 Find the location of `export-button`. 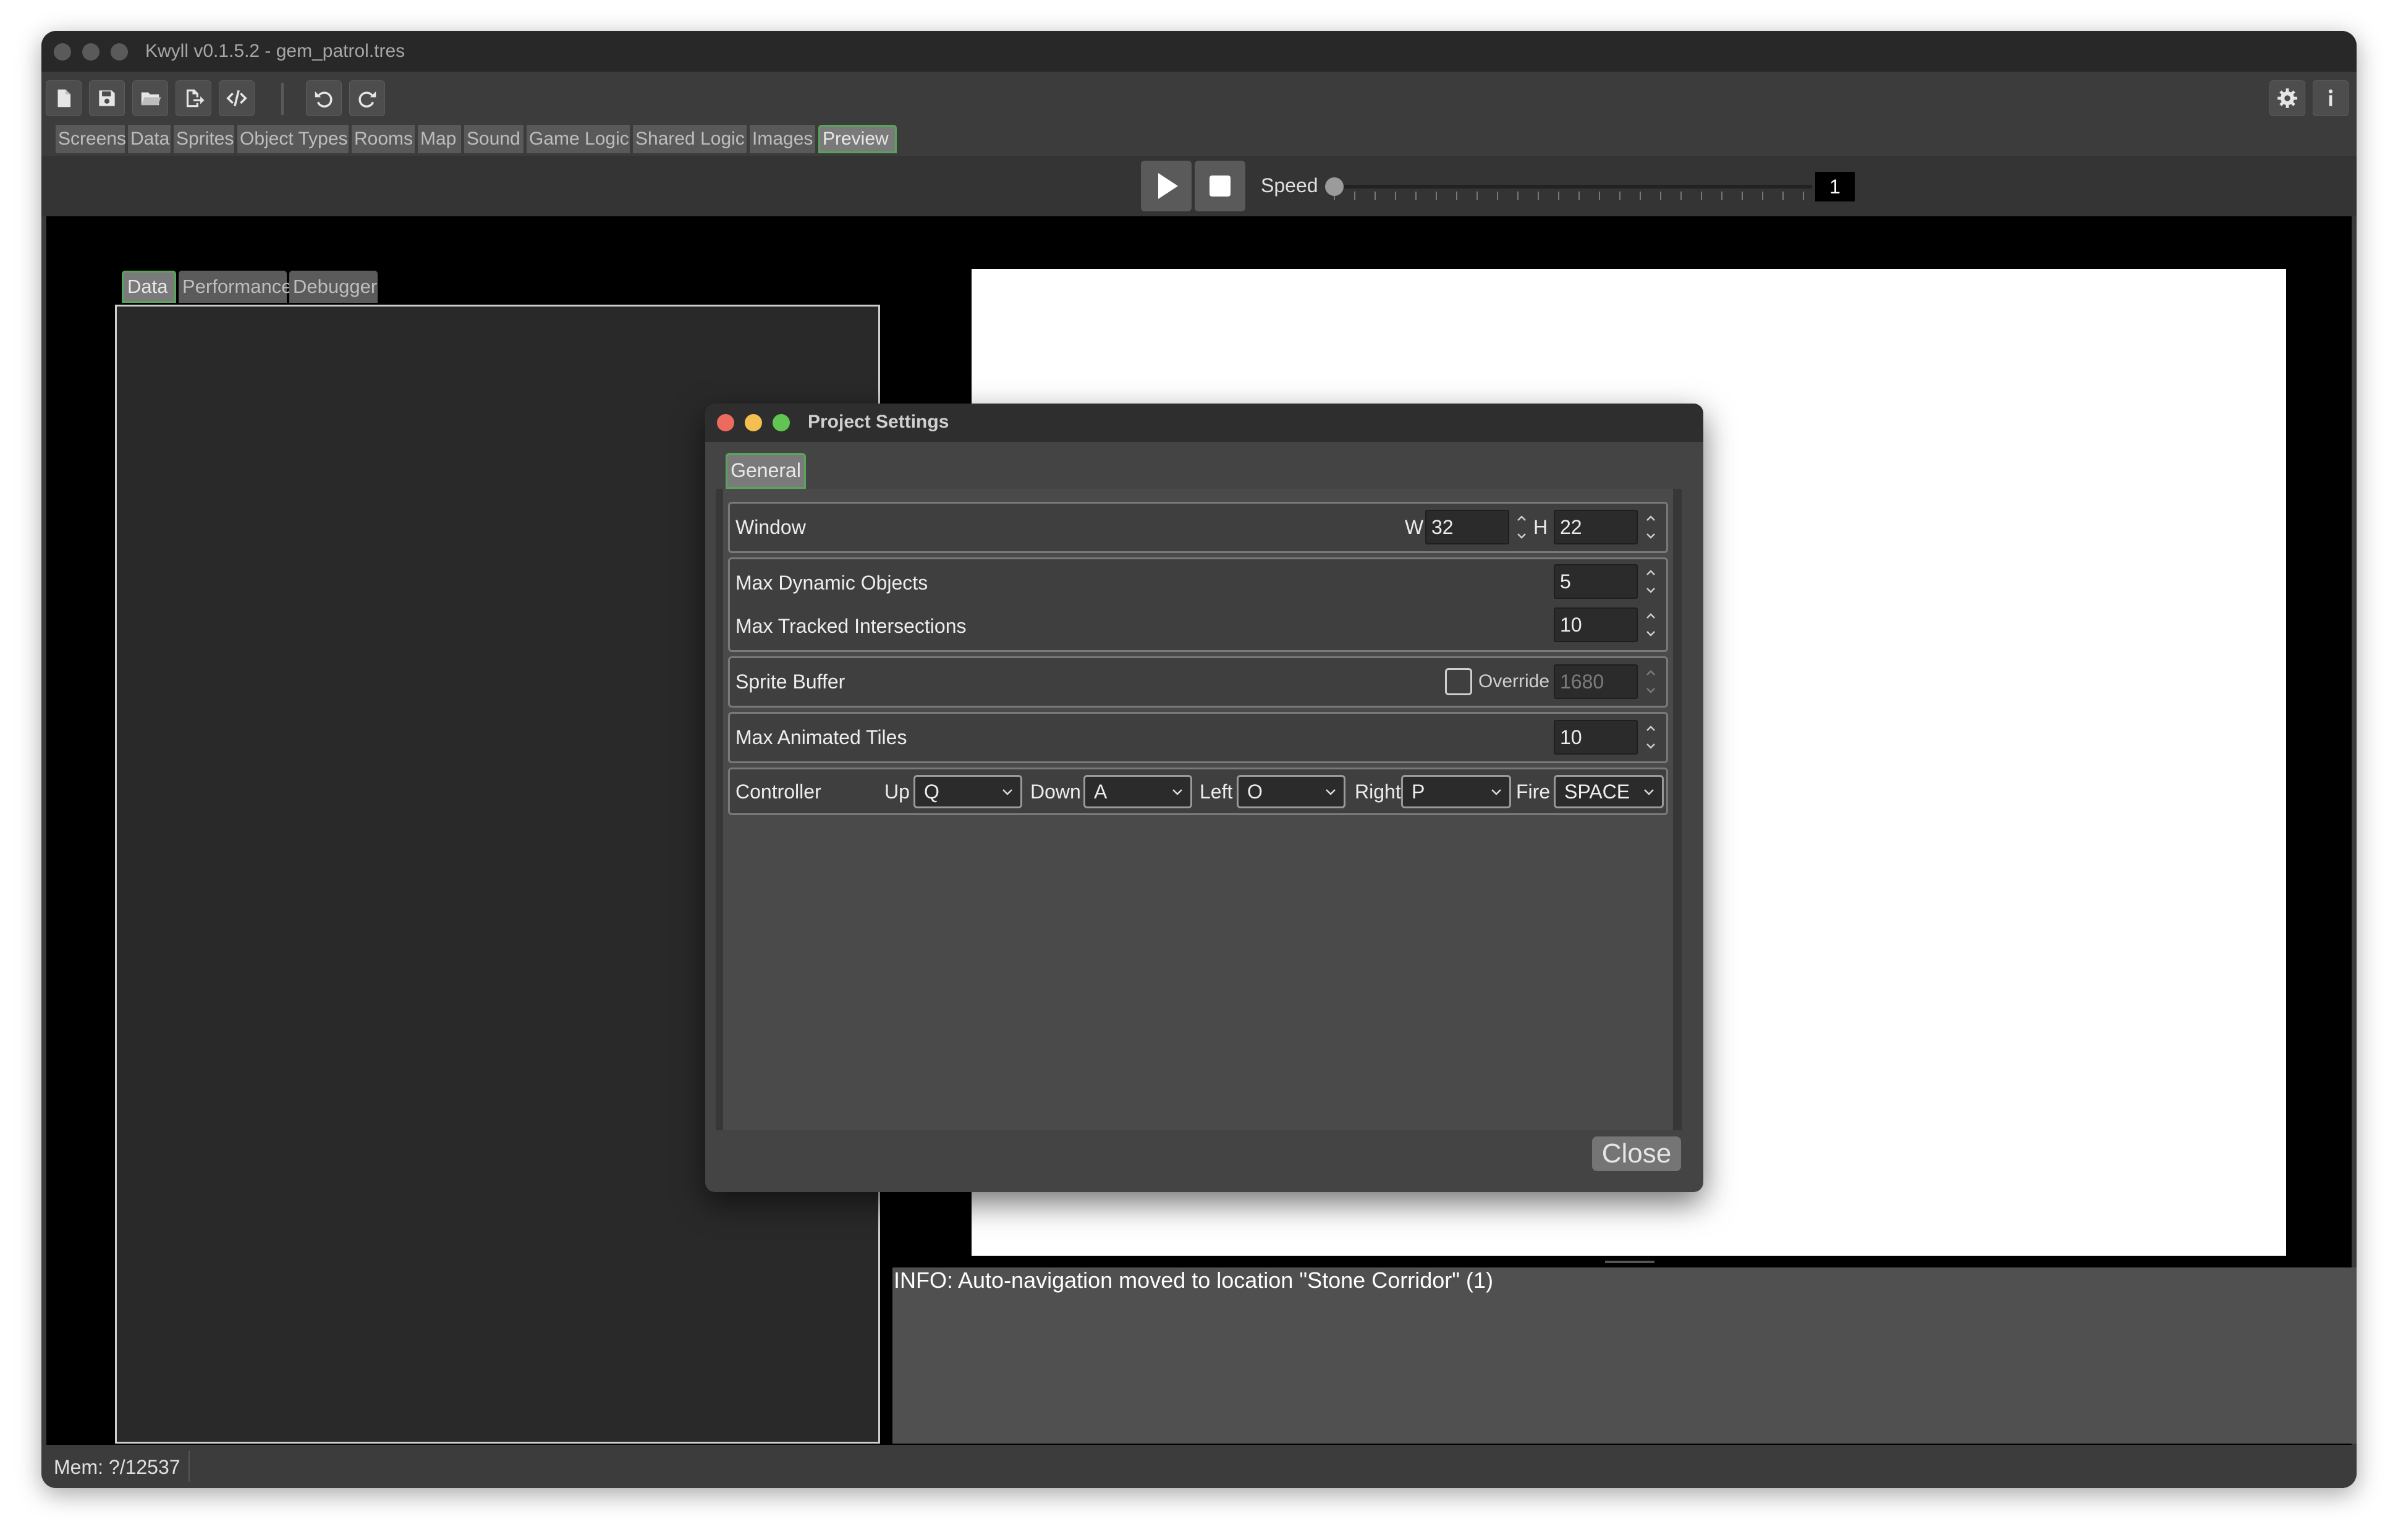

export-button is located at coordinates (193, 98).